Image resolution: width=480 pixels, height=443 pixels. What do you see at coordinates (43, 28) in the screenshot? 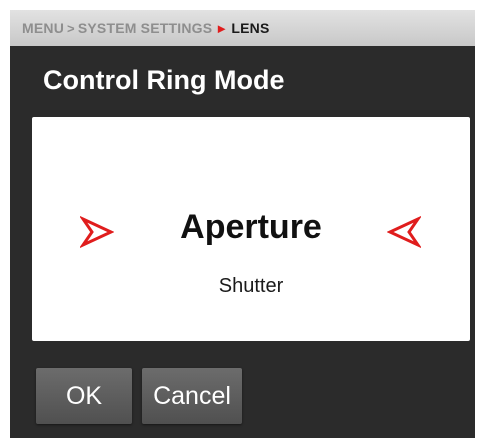
I see `breadcrumb-menu: MENU` at bounding box center [43, 28].